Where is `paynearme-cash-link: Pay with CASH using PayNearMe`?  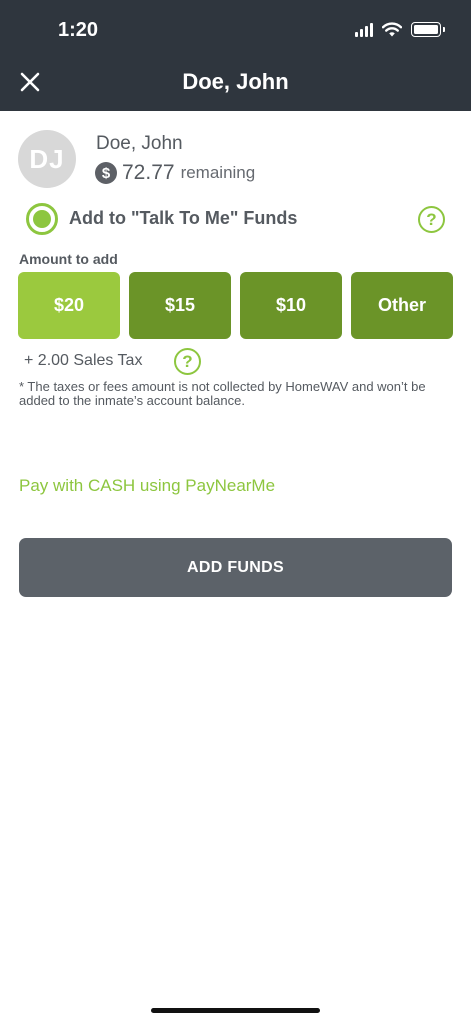
paynearme-cash-link: Pay with CASH using PayNearMe is located at coordinates (147, 486).